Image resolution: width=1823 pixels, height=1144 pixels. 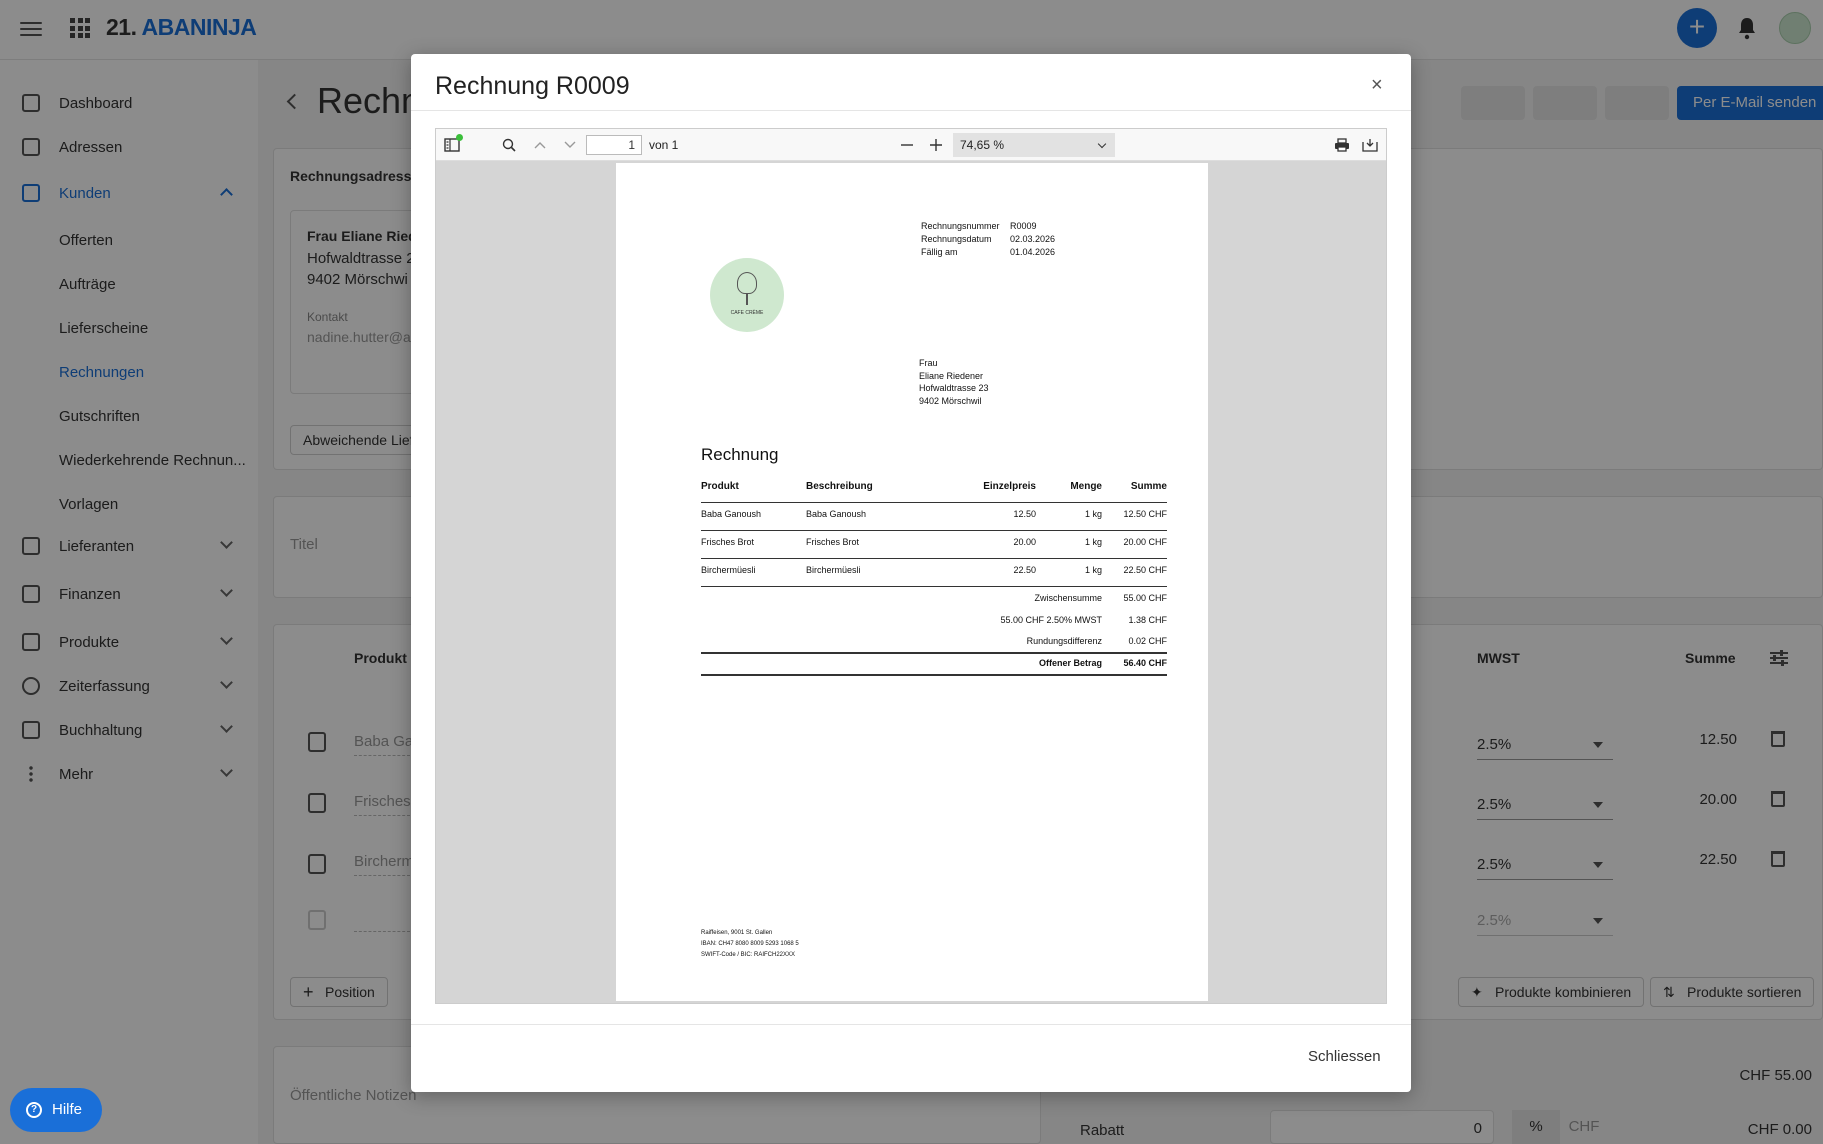 I want to click on pdf-col-qty: Menge, so click(x=1086, y=486).